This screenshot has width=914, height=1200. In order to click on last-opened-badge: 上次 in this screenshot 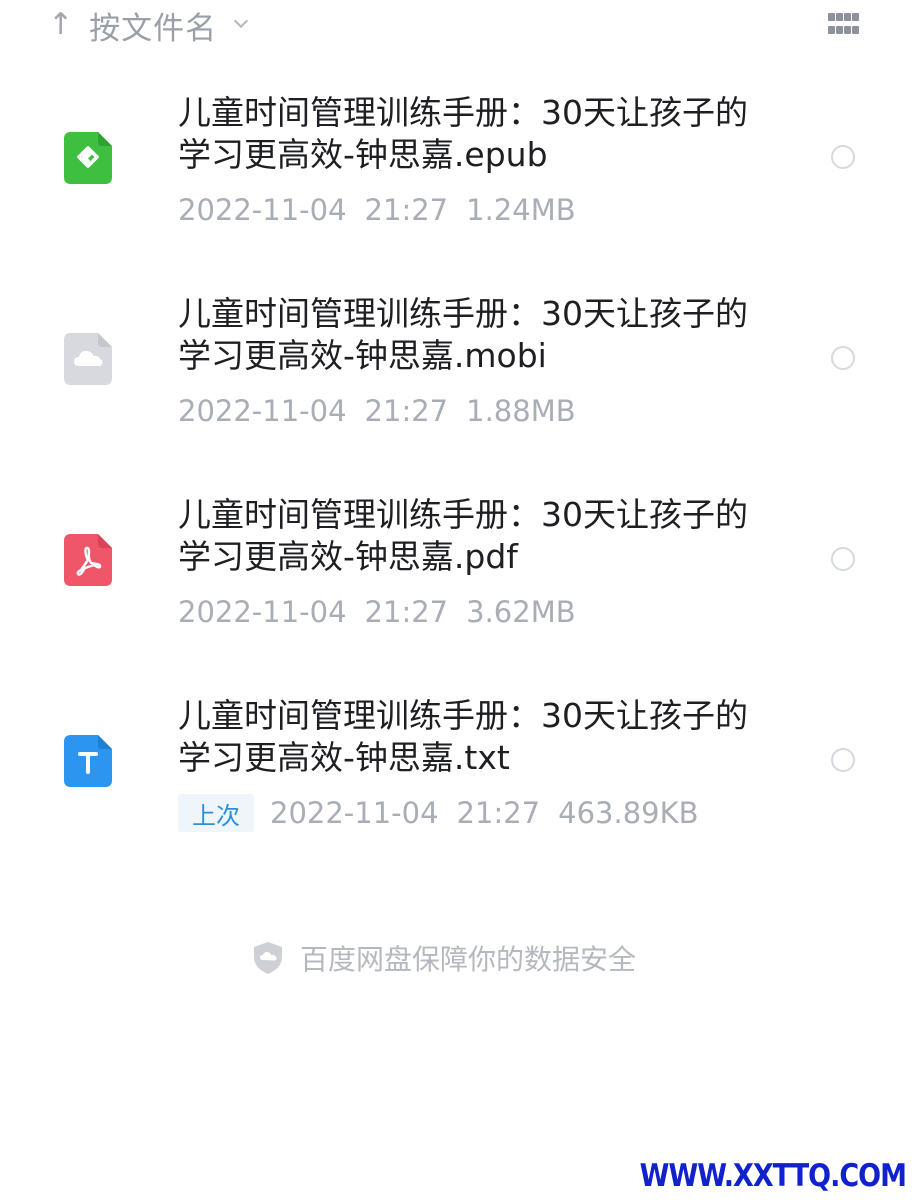, I will do `click(216, 813)`.